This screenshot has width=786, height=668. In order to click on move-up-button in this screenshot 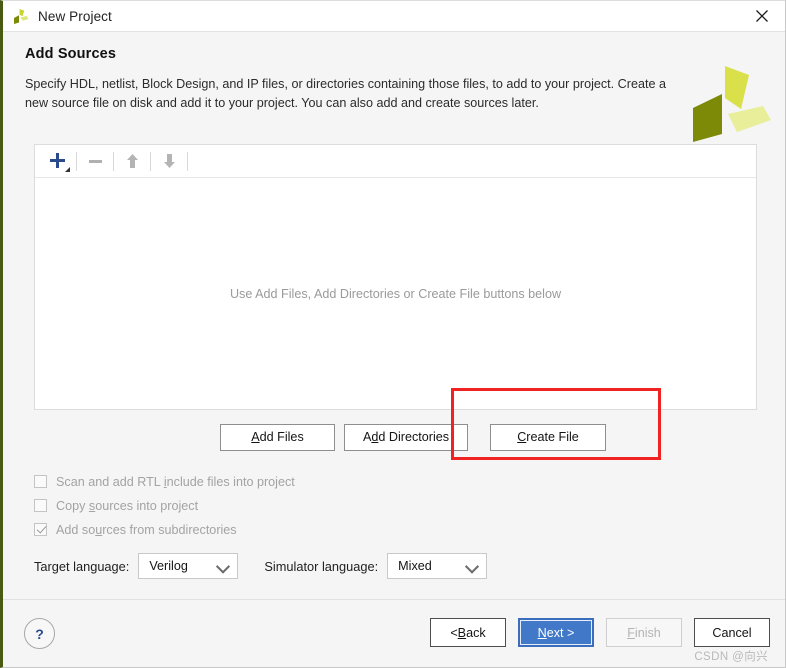, I will do `click(132, 161)`.